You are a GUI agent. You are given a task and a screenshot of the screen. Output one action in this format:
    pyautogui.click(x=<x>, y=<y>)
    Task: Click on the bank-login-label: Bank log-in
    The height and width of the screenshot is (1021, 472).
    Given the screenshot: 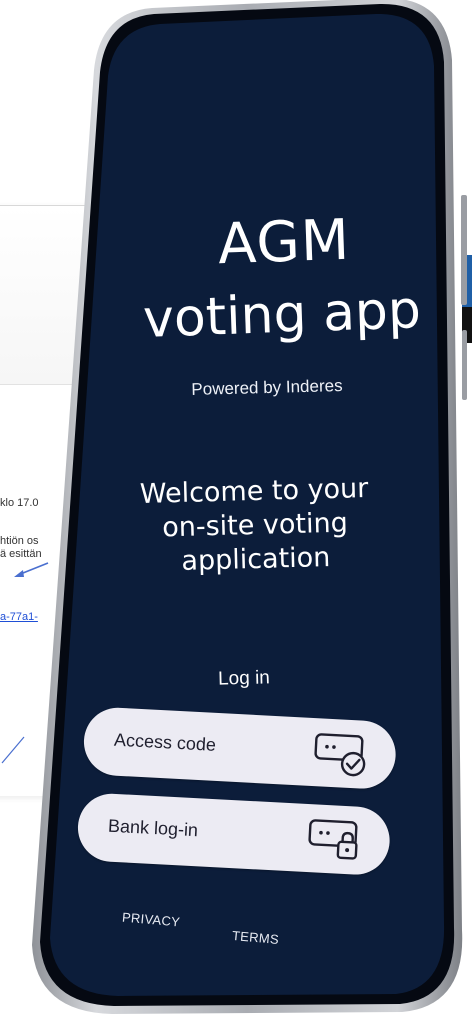 What is the action you would take?
    pyautogui.click(x=153, y=828)
    